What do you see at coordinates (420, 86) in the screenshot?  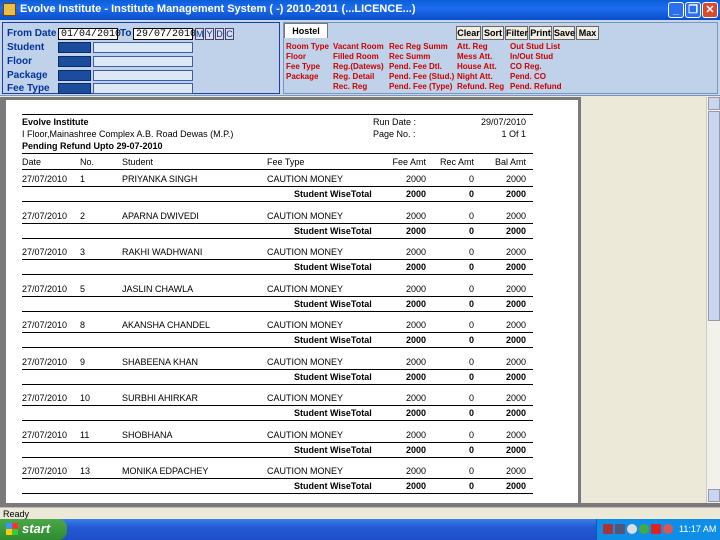 I see `report-link: Pend. Fee (Type)` at bounding box center [420, 86].